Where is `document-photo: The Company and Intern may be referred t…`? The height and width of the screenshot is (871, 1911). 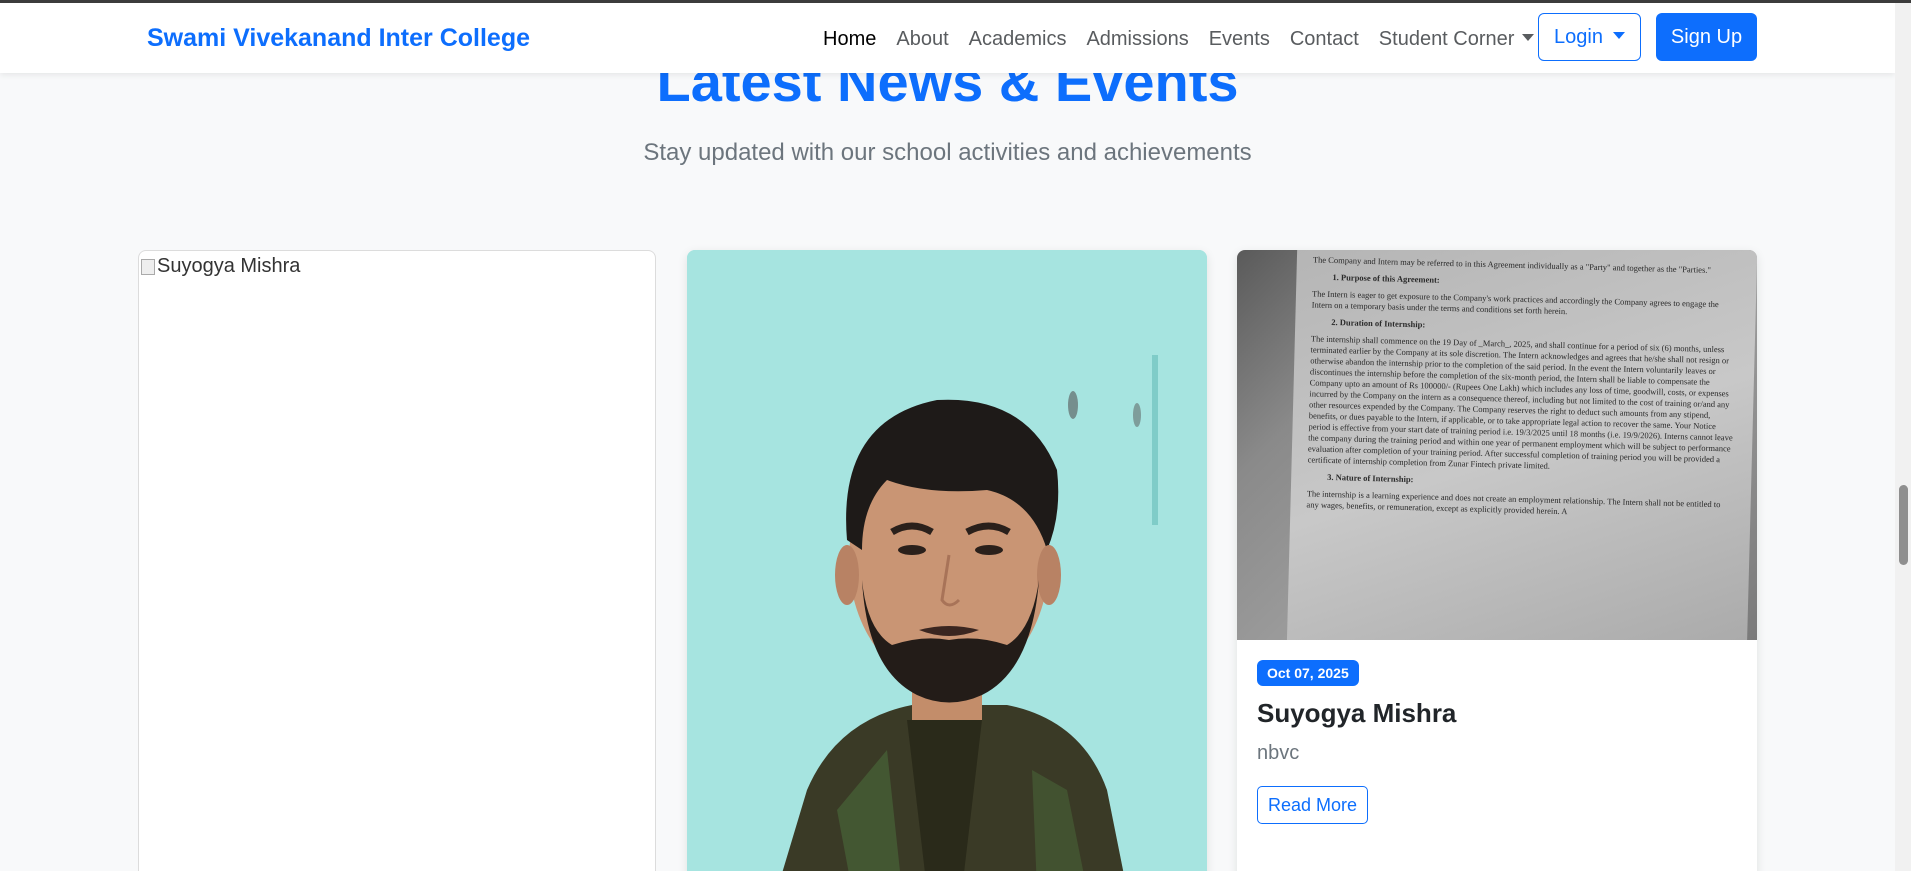 document-photo: The Company and Intern may be referred t… is located at coordinates (1497, 445).